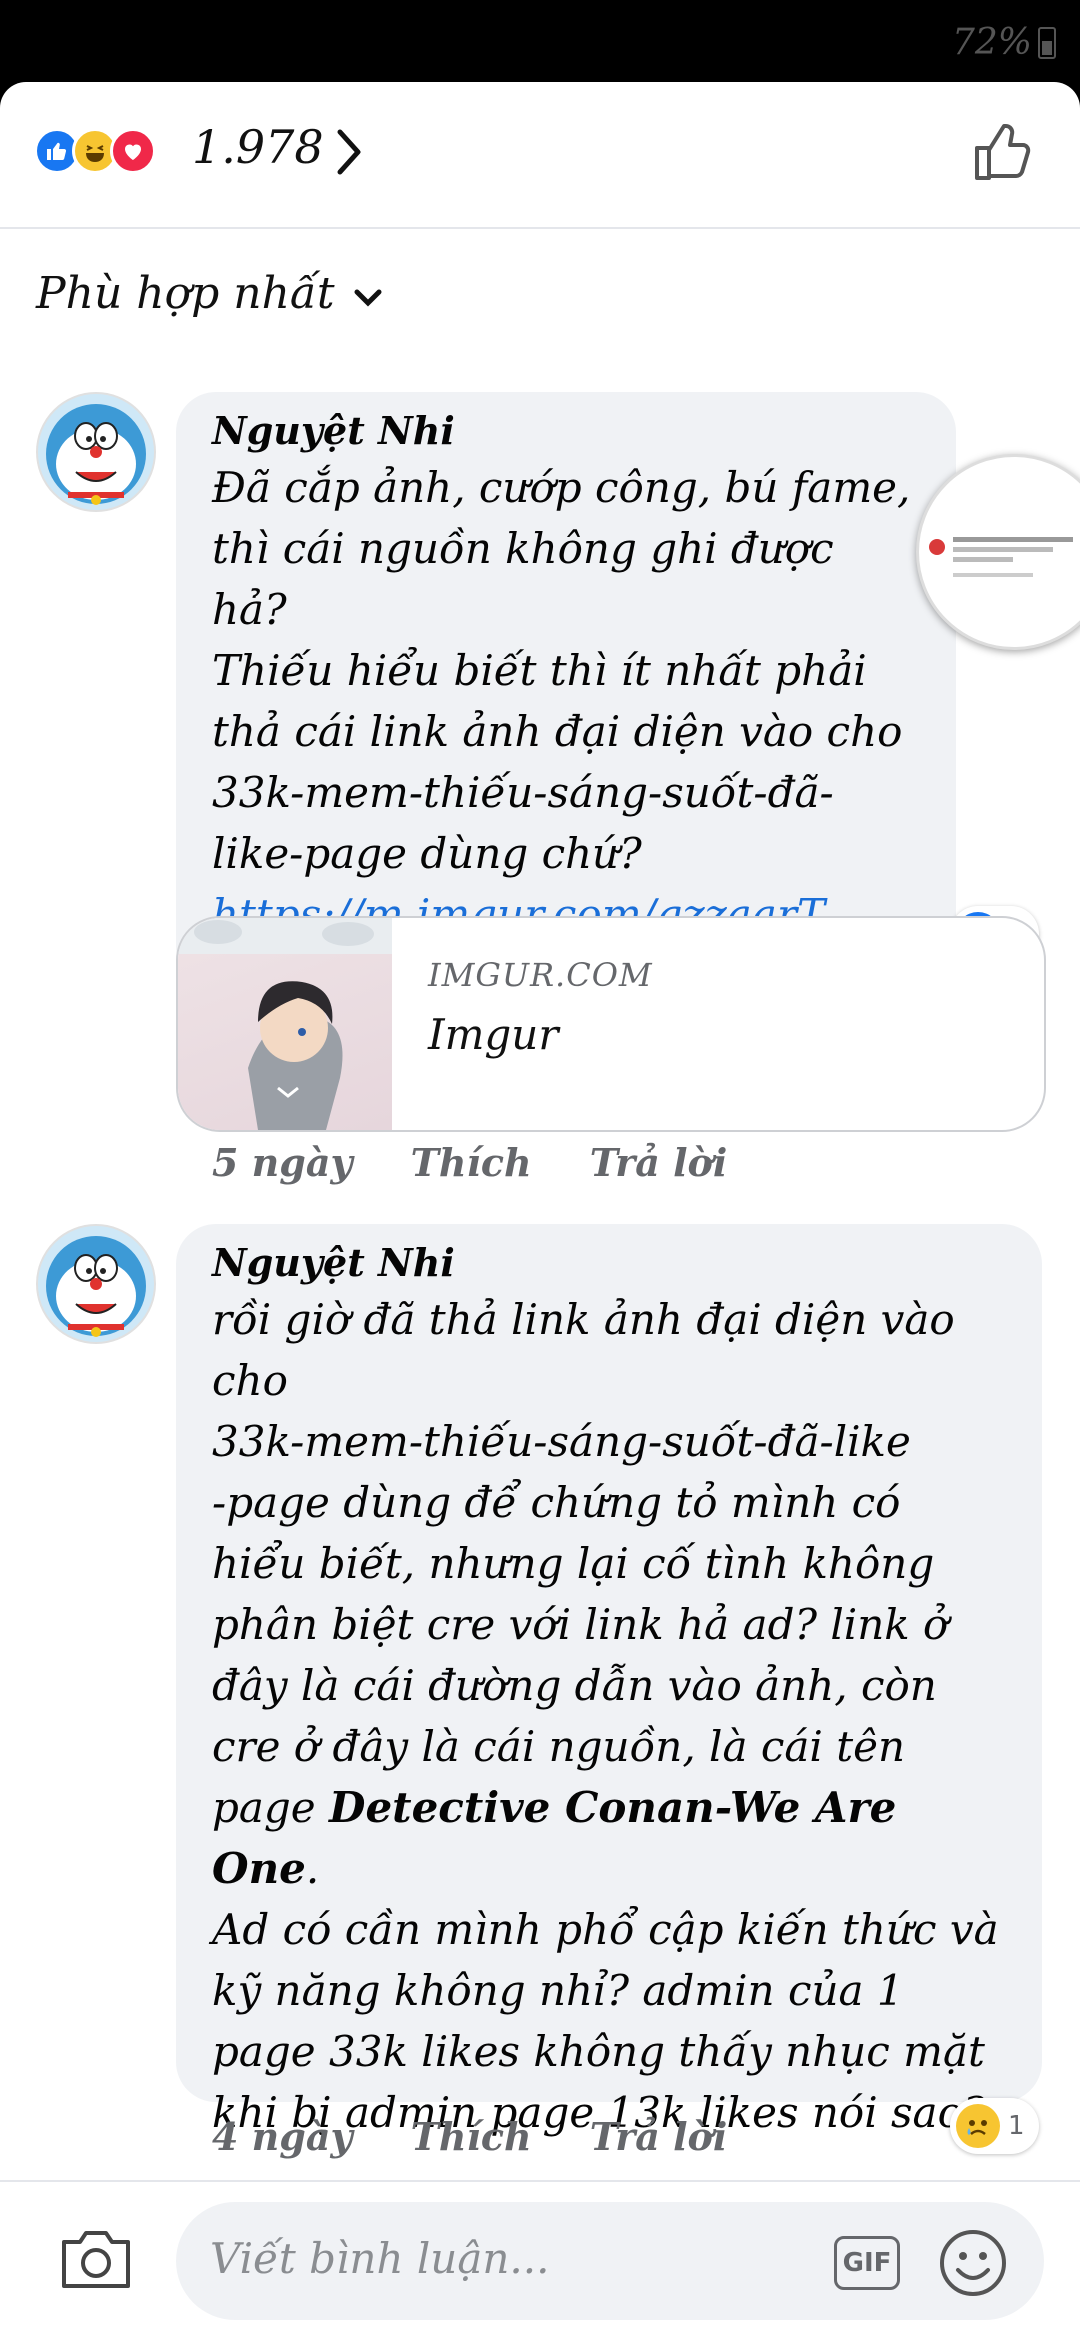 The image size is (1080, 2340). What do you see at coordinates (133, 151) in the screenshot?
I see `love-reaction-icon` at bounding box center [133, 151].